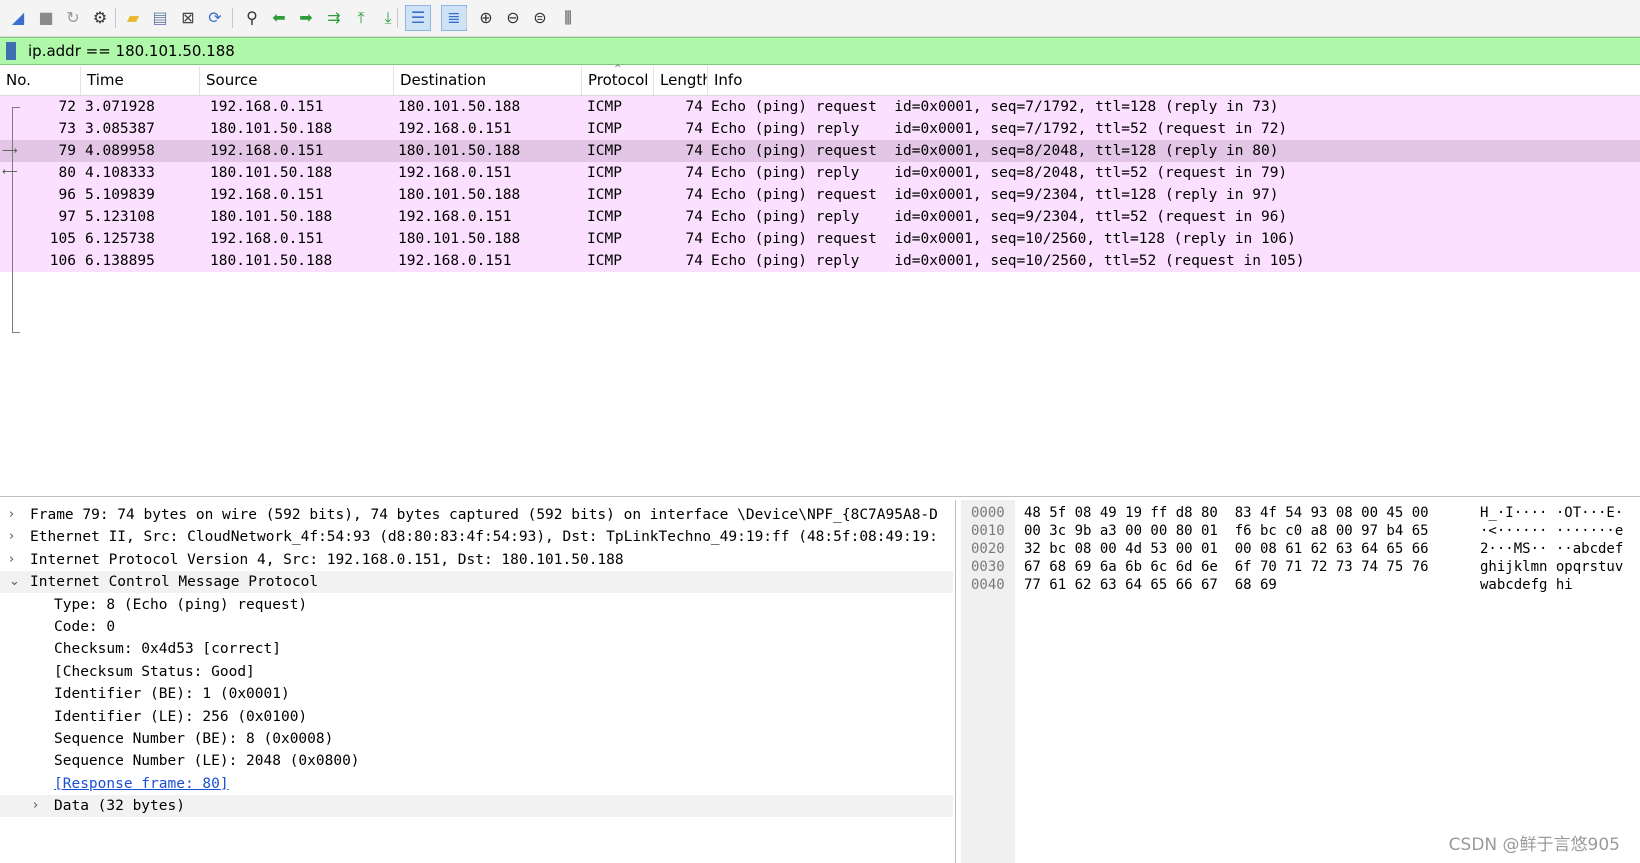 This screenshot has width=1640, height=863. What do you see at coordinates (207, 761) in the screenshot?
I see `detail-text: Sequence Number (LE): 2048 (0x0800)` at bounding box center [207, 761].